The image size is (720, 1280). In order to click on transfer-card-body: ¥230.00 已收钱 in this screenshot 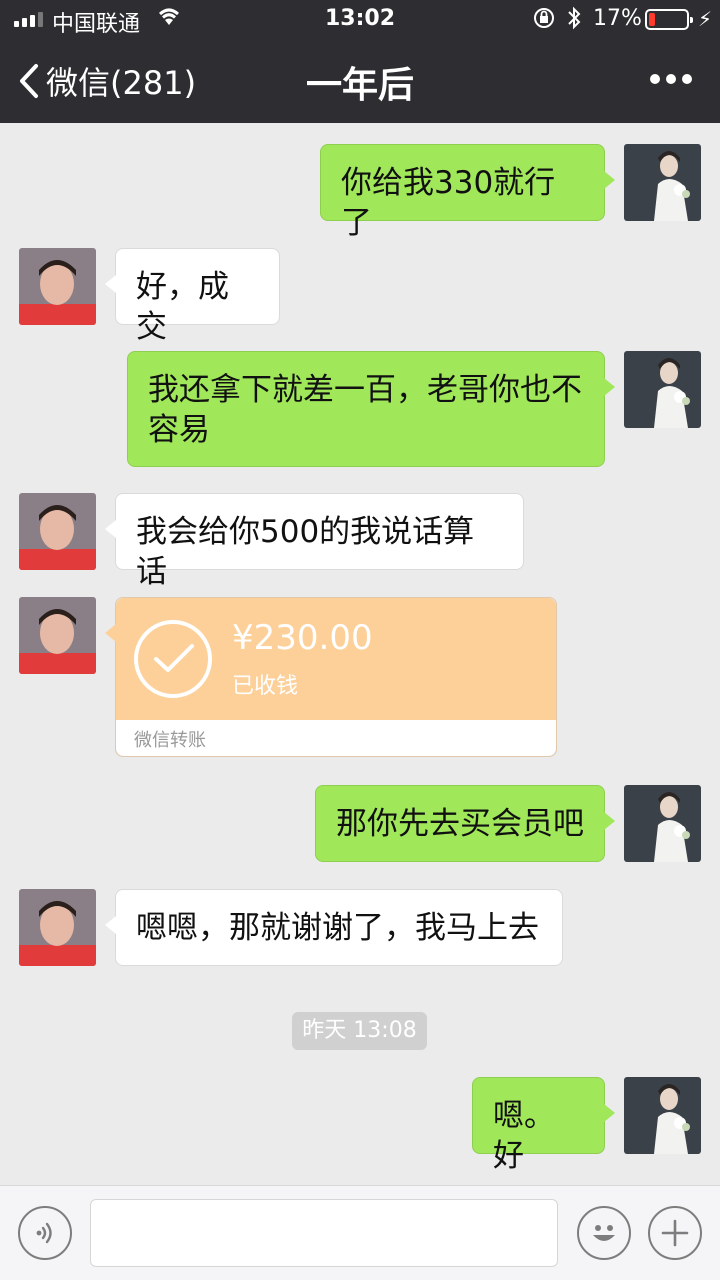, I will do `click(336, 659)`.